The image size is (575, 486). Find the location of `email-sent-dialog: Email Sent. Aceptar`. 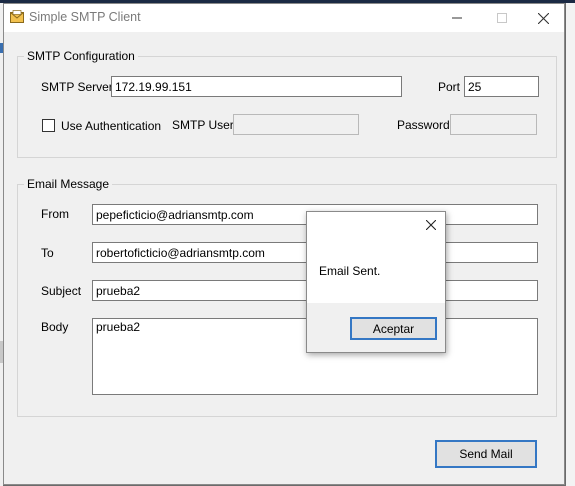

email-sent-dialog: Email Sent. Aceptar is located at coordinates (376, 282).